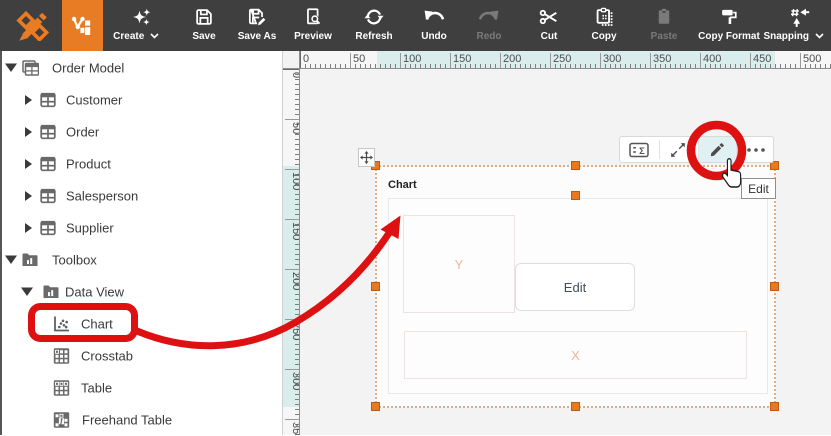 Image resolution: width=831 pixels, height=436 pixels. I want to click on svg-text: Σ, so click(643, 150).